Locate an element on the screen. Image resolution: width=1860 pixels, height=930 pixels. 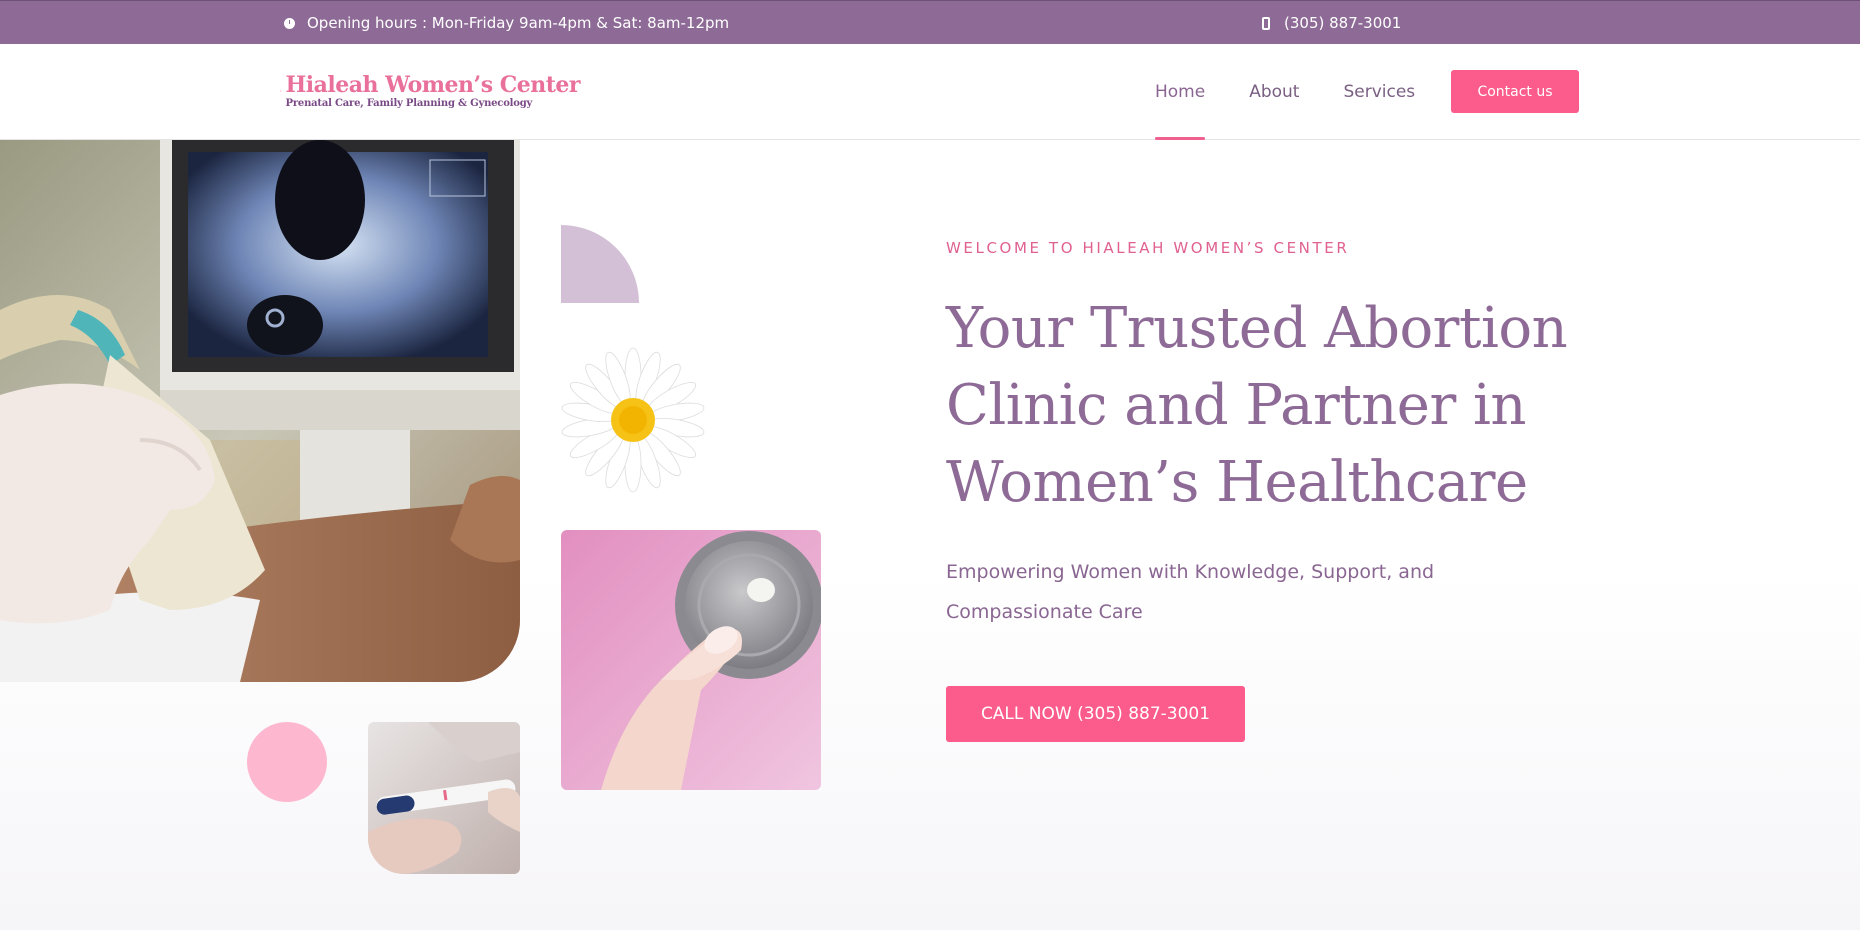
contraceptive-pill-photo is located at coordinates (691, 660).